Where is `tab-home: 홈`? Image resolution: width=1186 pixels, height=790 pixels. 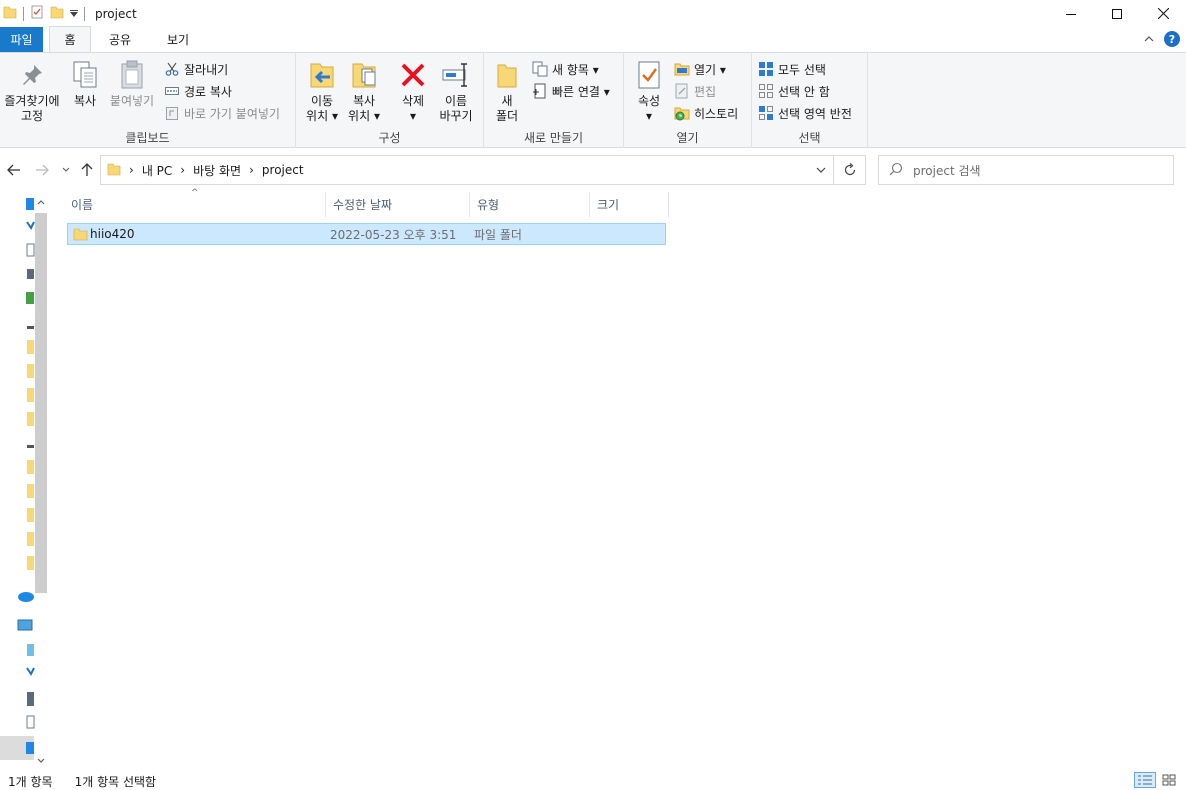 tab-home: 홈 is located at coordinates (70, 39).